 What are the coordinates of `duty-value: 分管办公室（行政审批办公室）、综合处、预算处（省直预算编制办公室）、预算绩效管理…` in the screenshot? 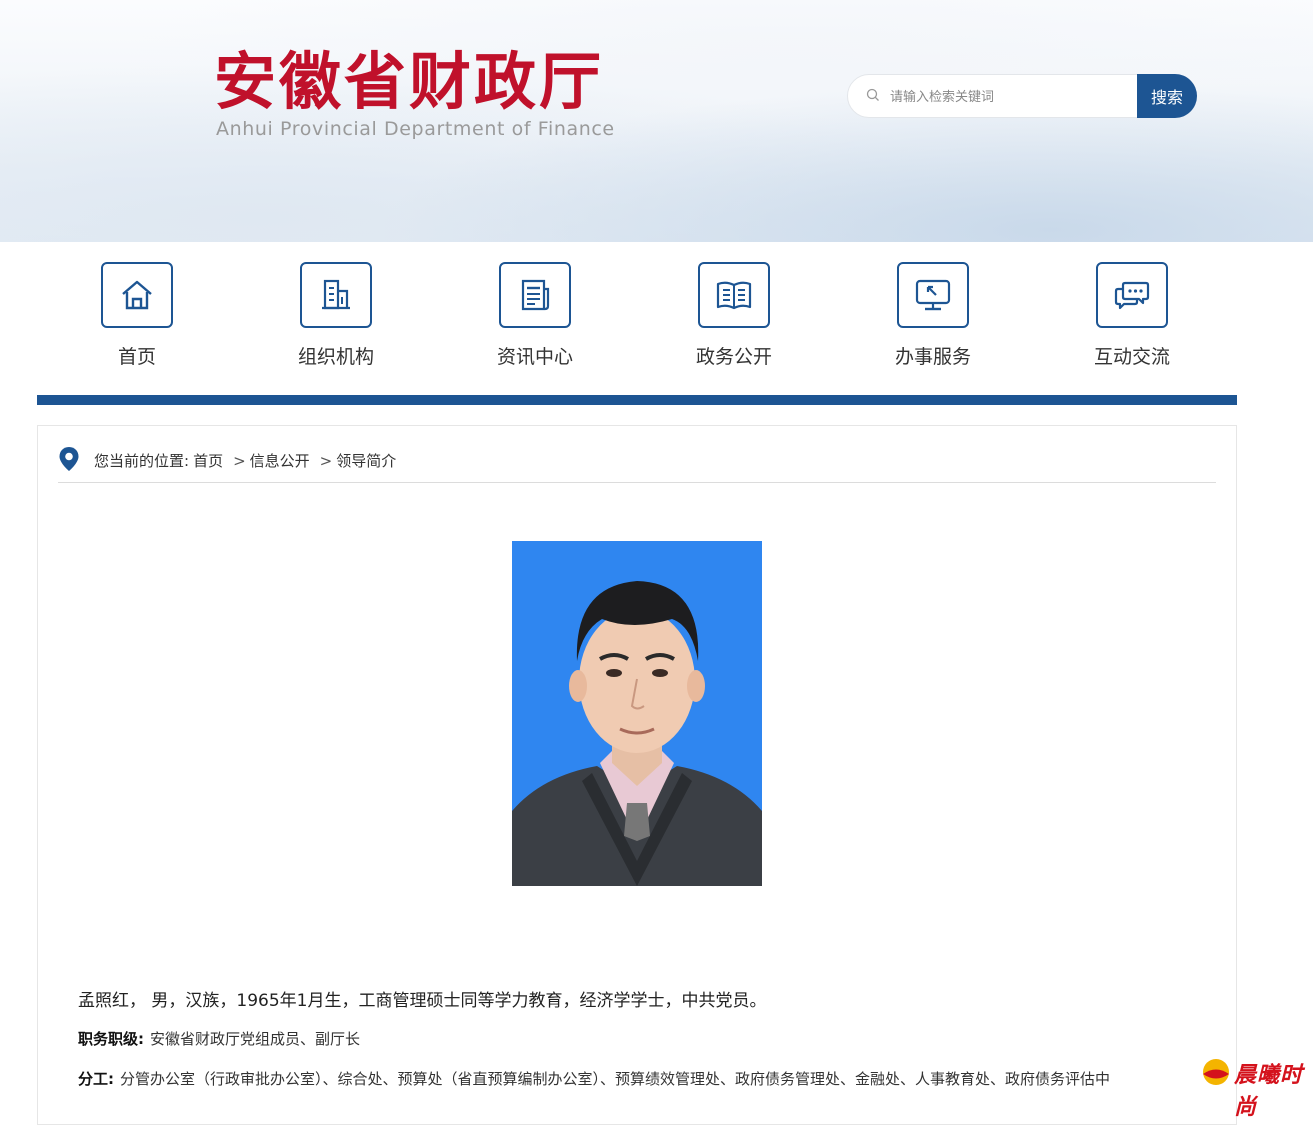 It's located at (615, 1079).